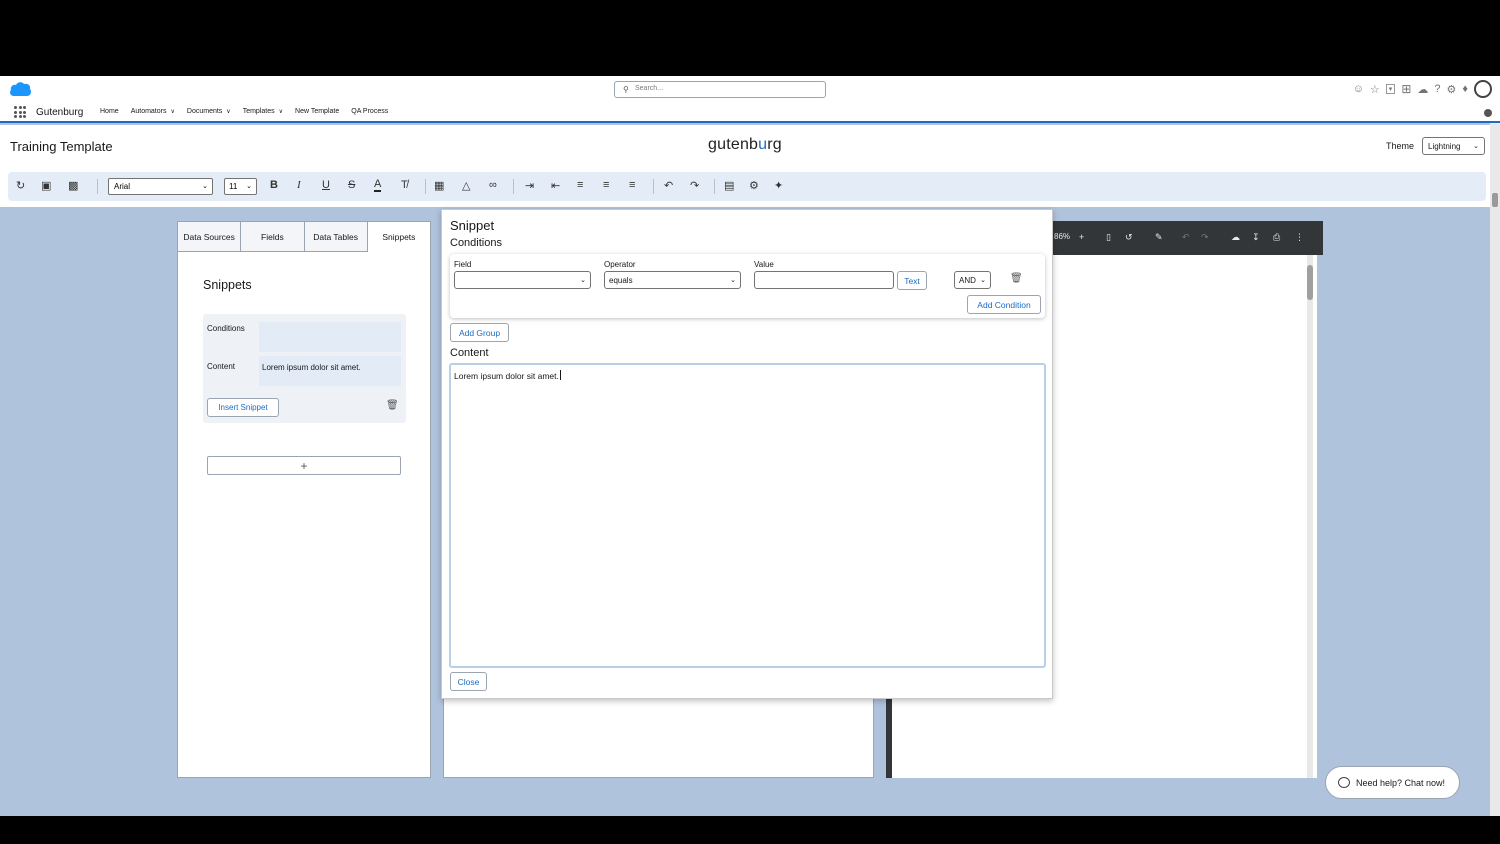  Describe the element at coordinates (1256, 237) in the screenshot. I see `download-icon: ↧` at that location.